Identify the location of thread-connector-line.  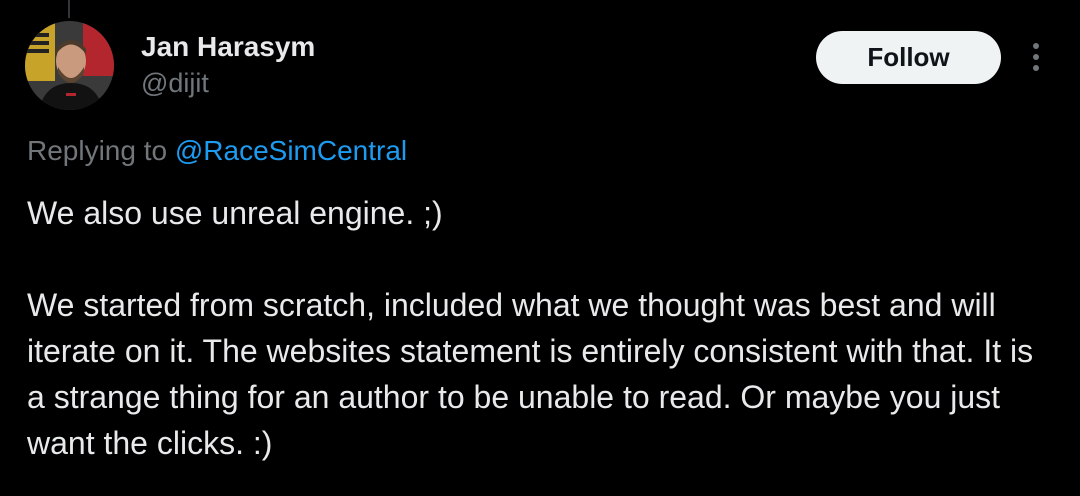
(69, 9).